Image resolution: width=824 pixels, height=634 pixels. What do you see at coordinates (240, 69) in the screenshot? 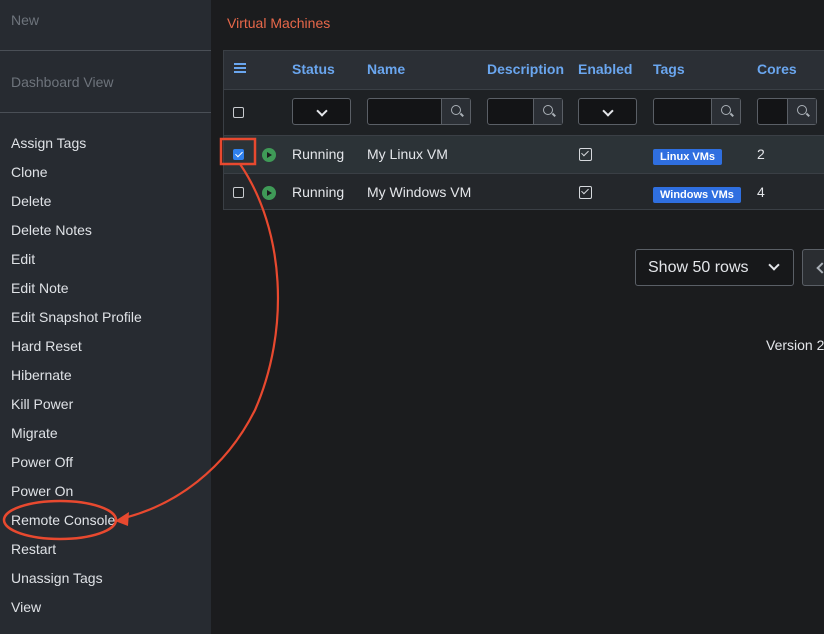
I see `menu-icon` at bounding box center [240, 69].